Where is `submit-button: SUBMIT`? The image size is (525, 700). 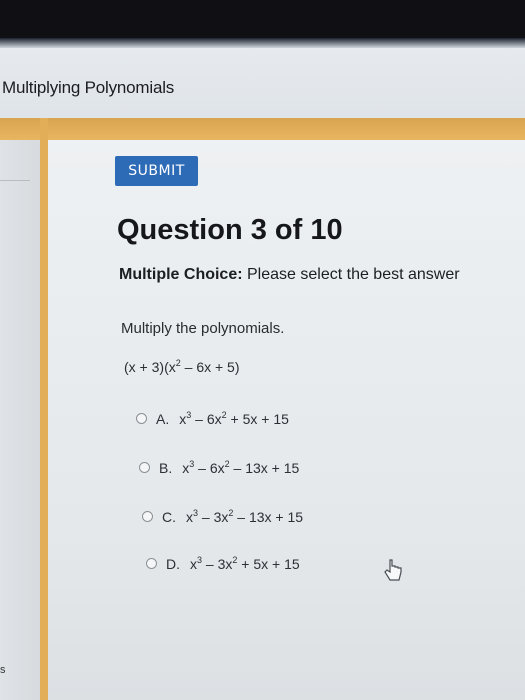
submit-button: SUBMIT is located at coordinates (156, 171).